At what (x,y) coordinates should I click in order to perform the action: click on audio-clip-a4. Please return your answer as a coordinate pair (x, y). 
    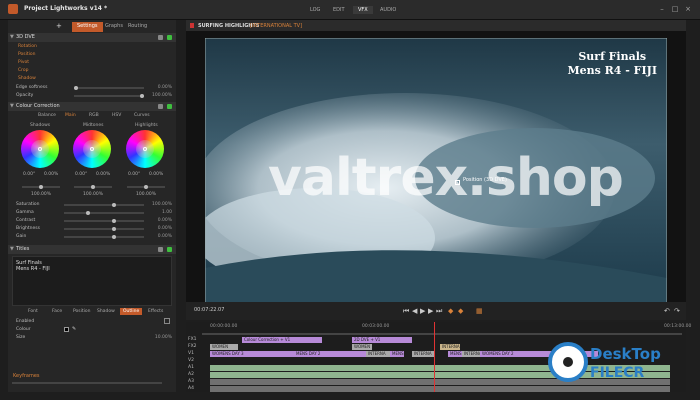
    Looking at the image, I should click on (440, 389).